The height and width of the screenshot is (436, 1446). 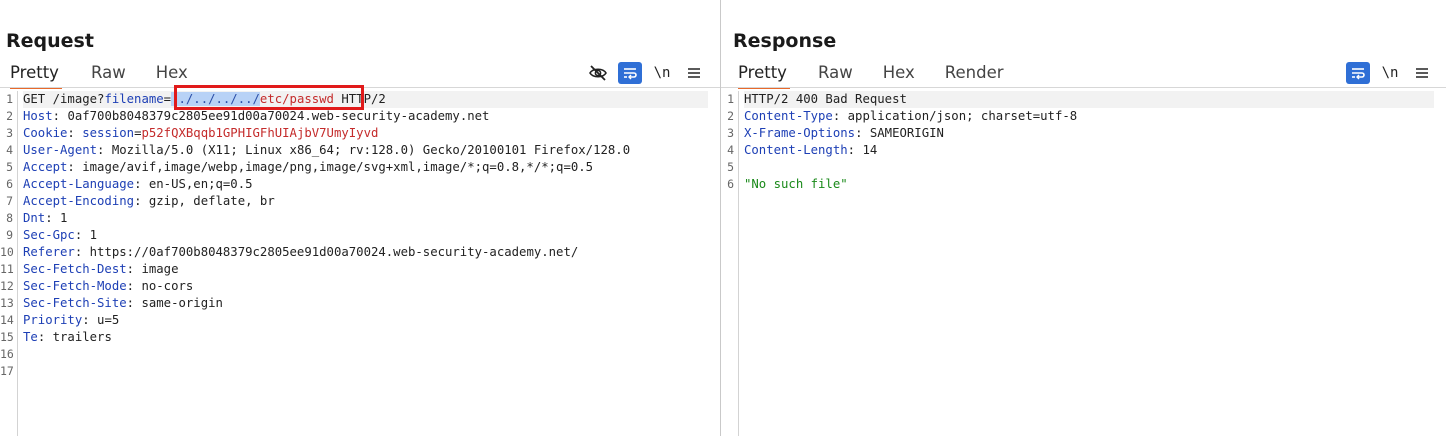 I want to click on line-number: 16, so click(x=7, y=354).